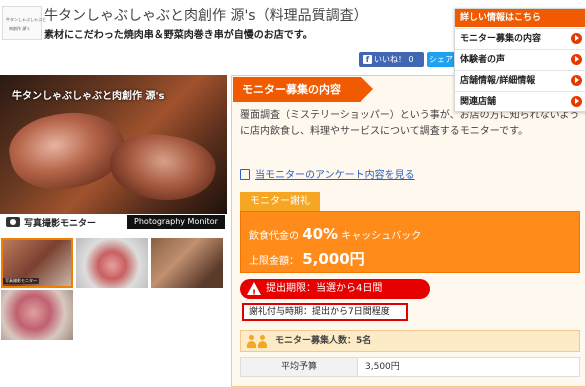 The width and height of the screenshot is (586, 387). I want to click on facebook-like-button: f いいね！ 0, so click(391, 59).